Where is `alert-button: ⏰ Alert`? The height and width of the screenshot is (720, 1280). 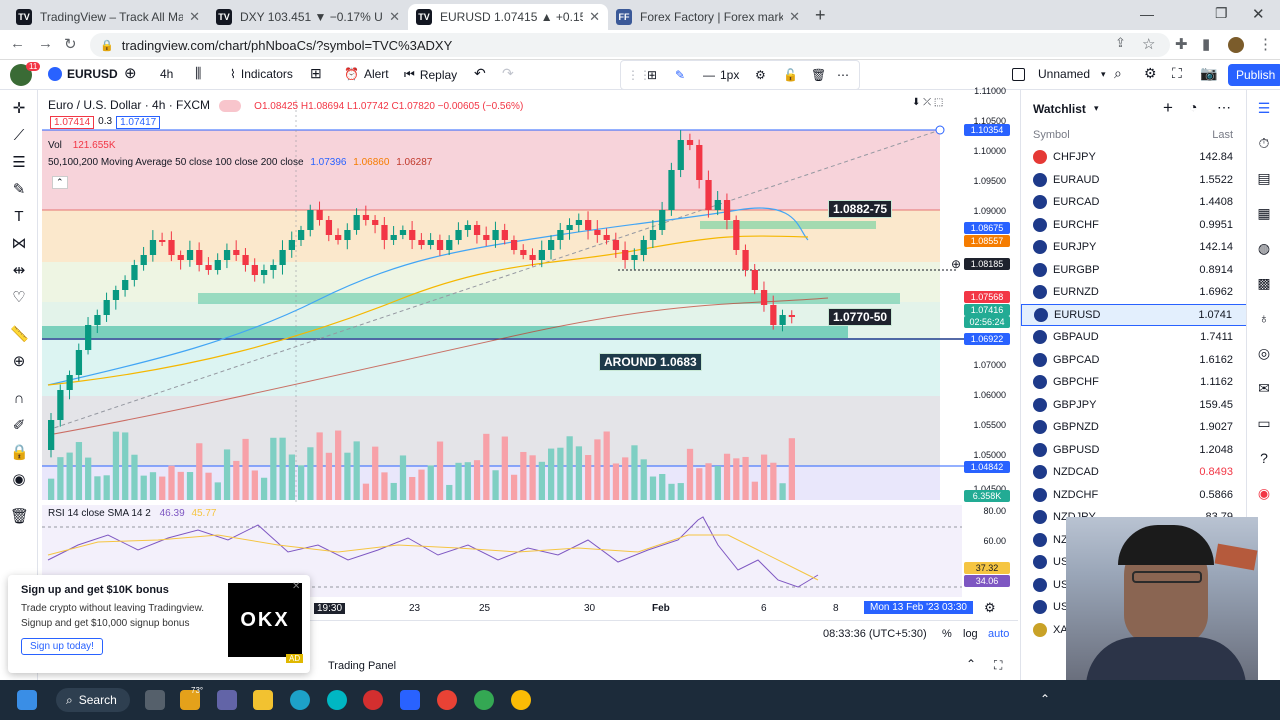
alert-button: ⏰ Alert is located at coordinates (366, 74).